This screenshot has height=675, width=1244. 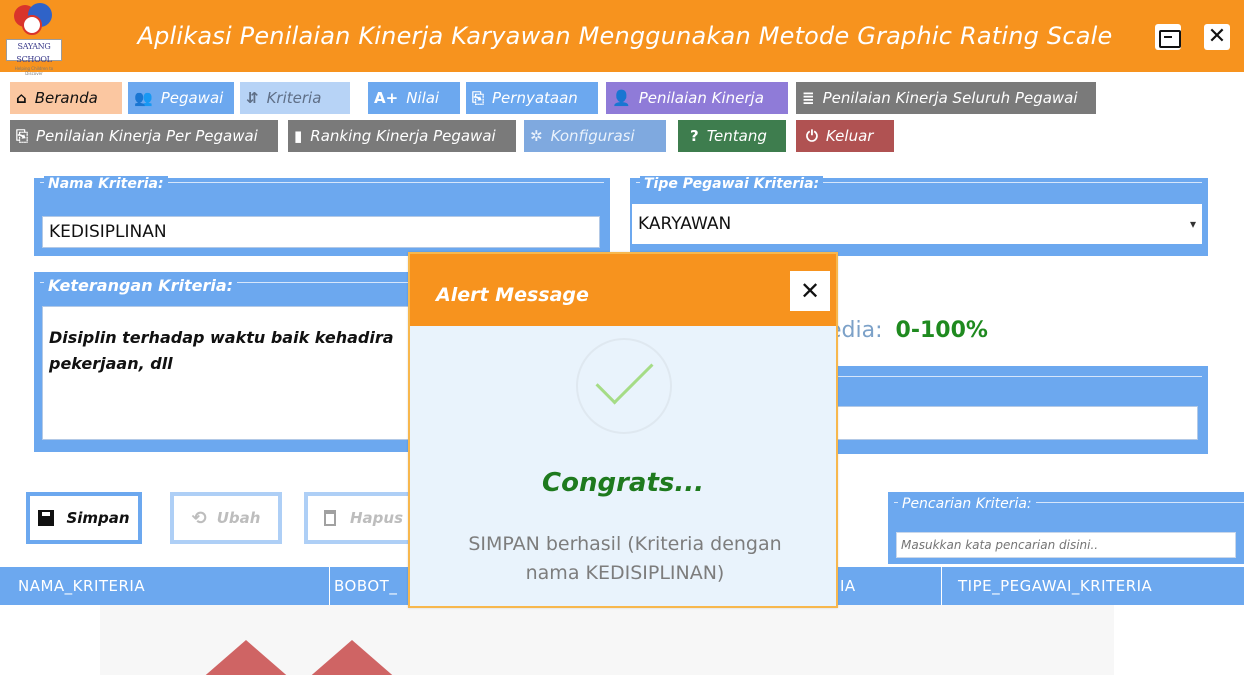 I want to click on nilai-input, so click(x=1016, y=423).